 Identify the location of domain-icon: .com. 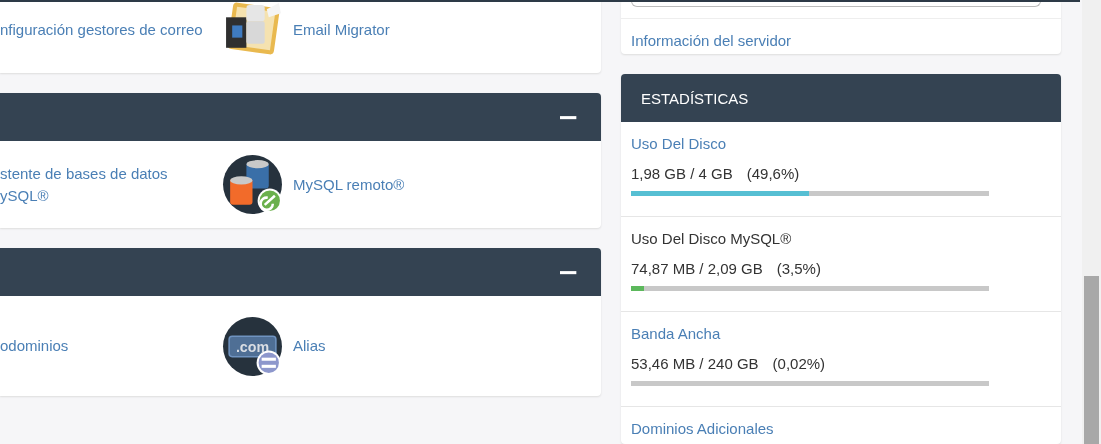
(252, 346).